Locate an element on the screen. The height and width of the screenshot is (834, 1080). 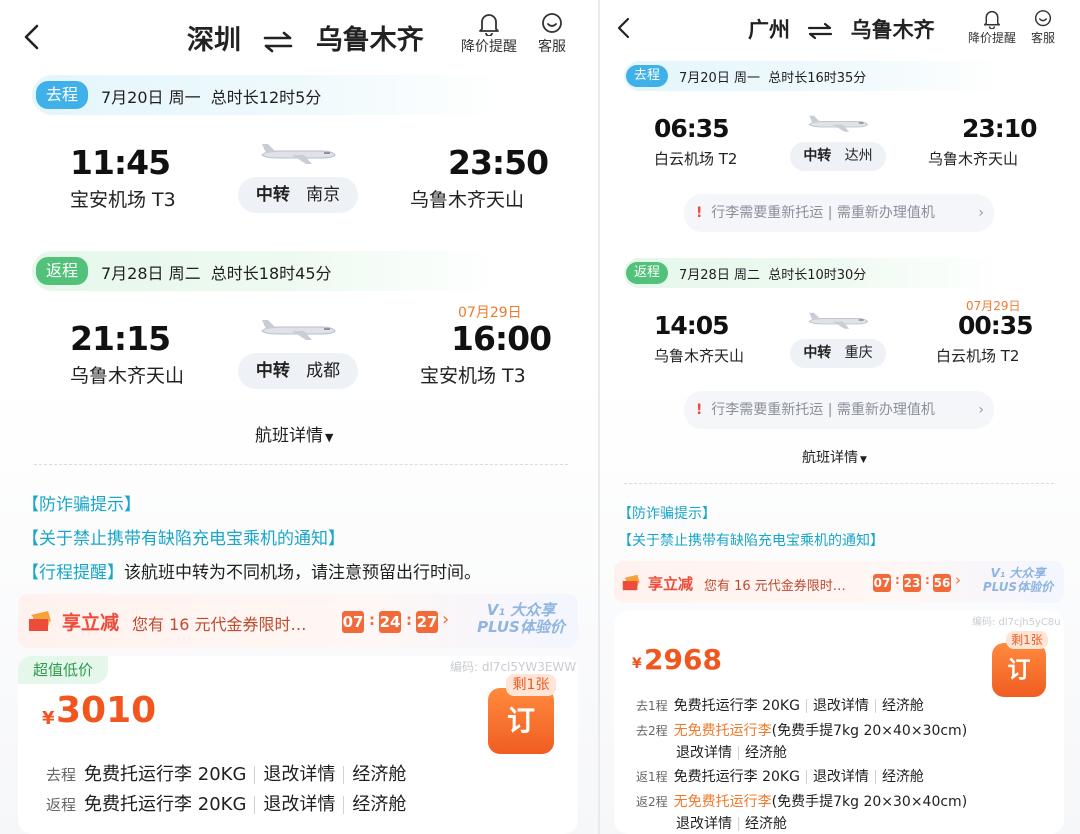
hand-baggage: (免费手提7kg 20×30×40cm) is located at coordinates (869, 802).